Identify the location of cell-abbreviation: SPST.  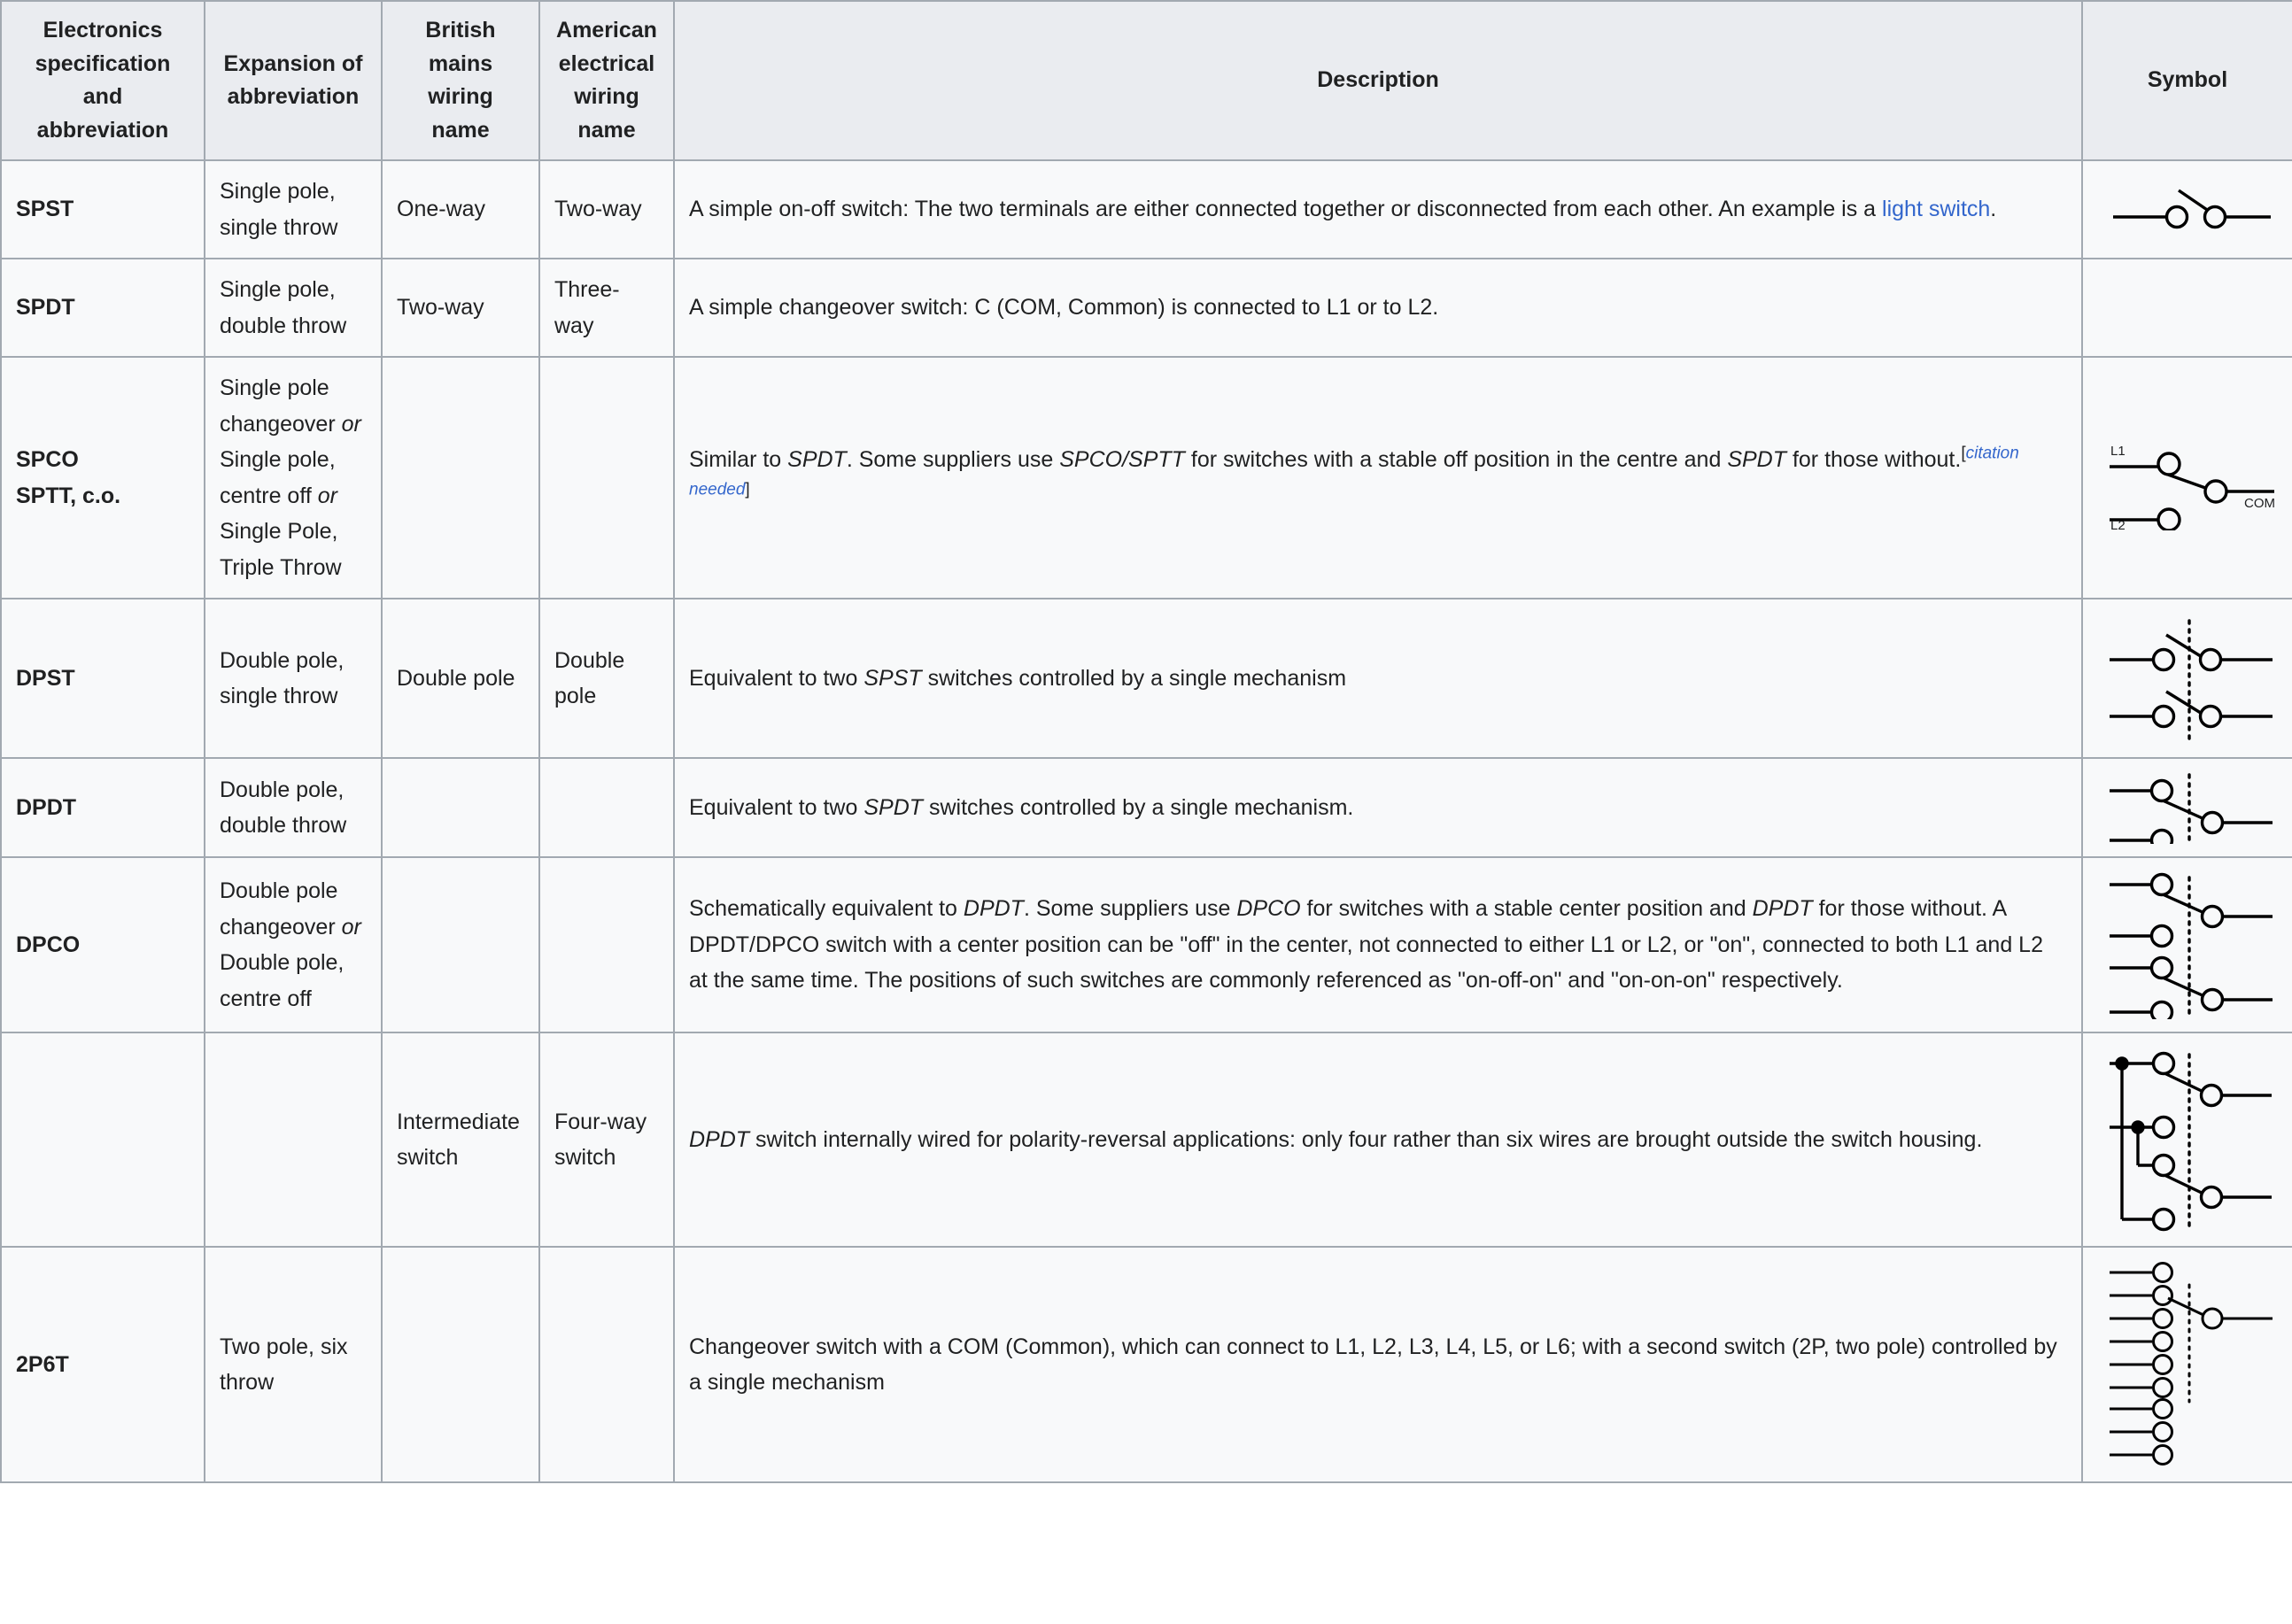
(102, 209).